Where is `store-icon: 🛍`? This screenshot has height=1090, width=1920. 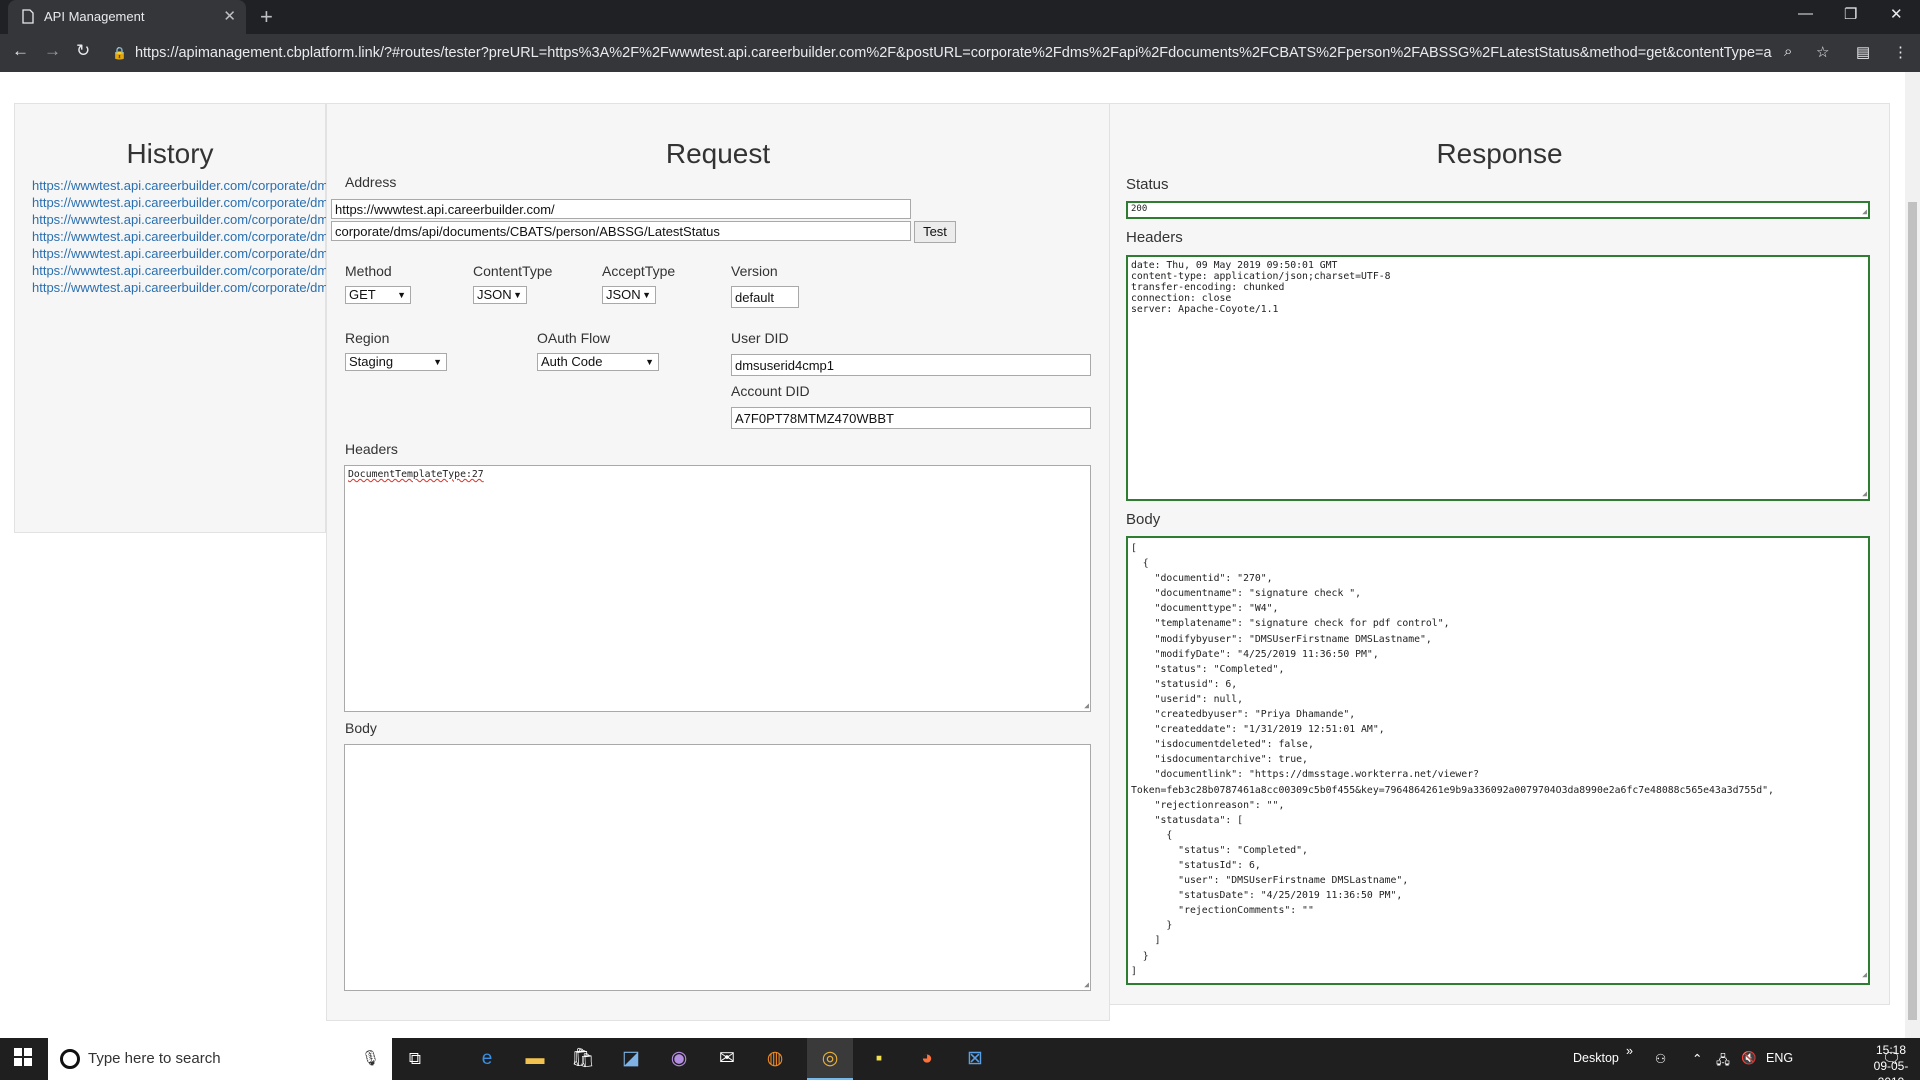 store-icon: 🛍 is located at coordinates (583, 1059).